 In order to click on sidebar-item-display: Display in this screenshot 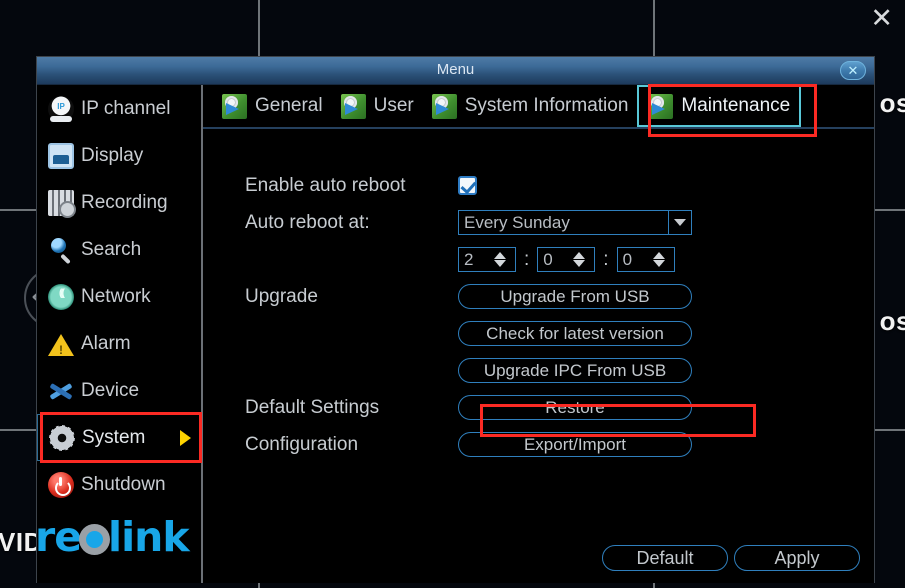, I will do `click(119, 155)`.